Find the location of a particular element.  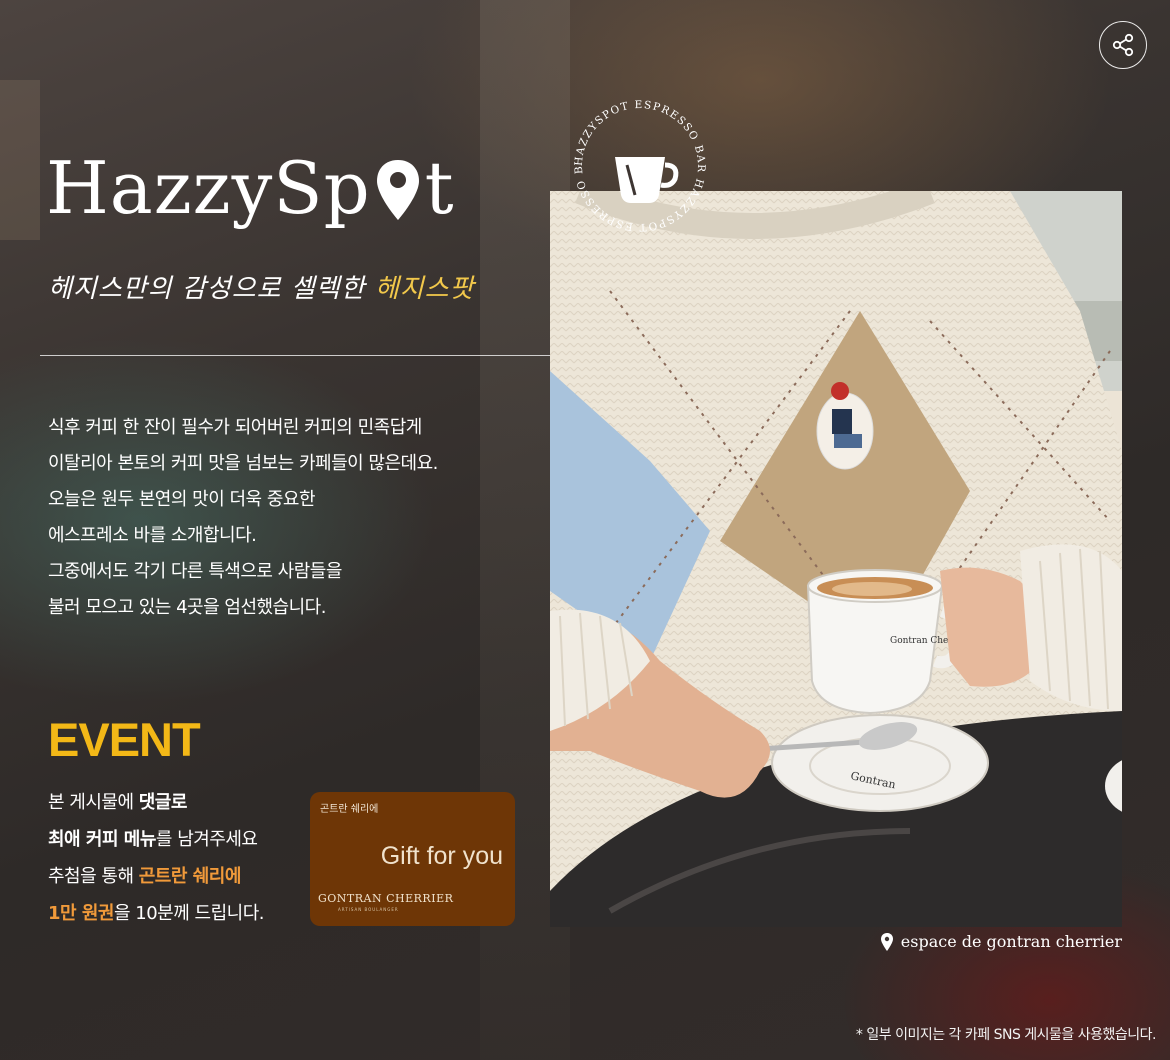

gift-card-brand-sub: ARTISAN BOULANGER is located at coordinates (368, 909).